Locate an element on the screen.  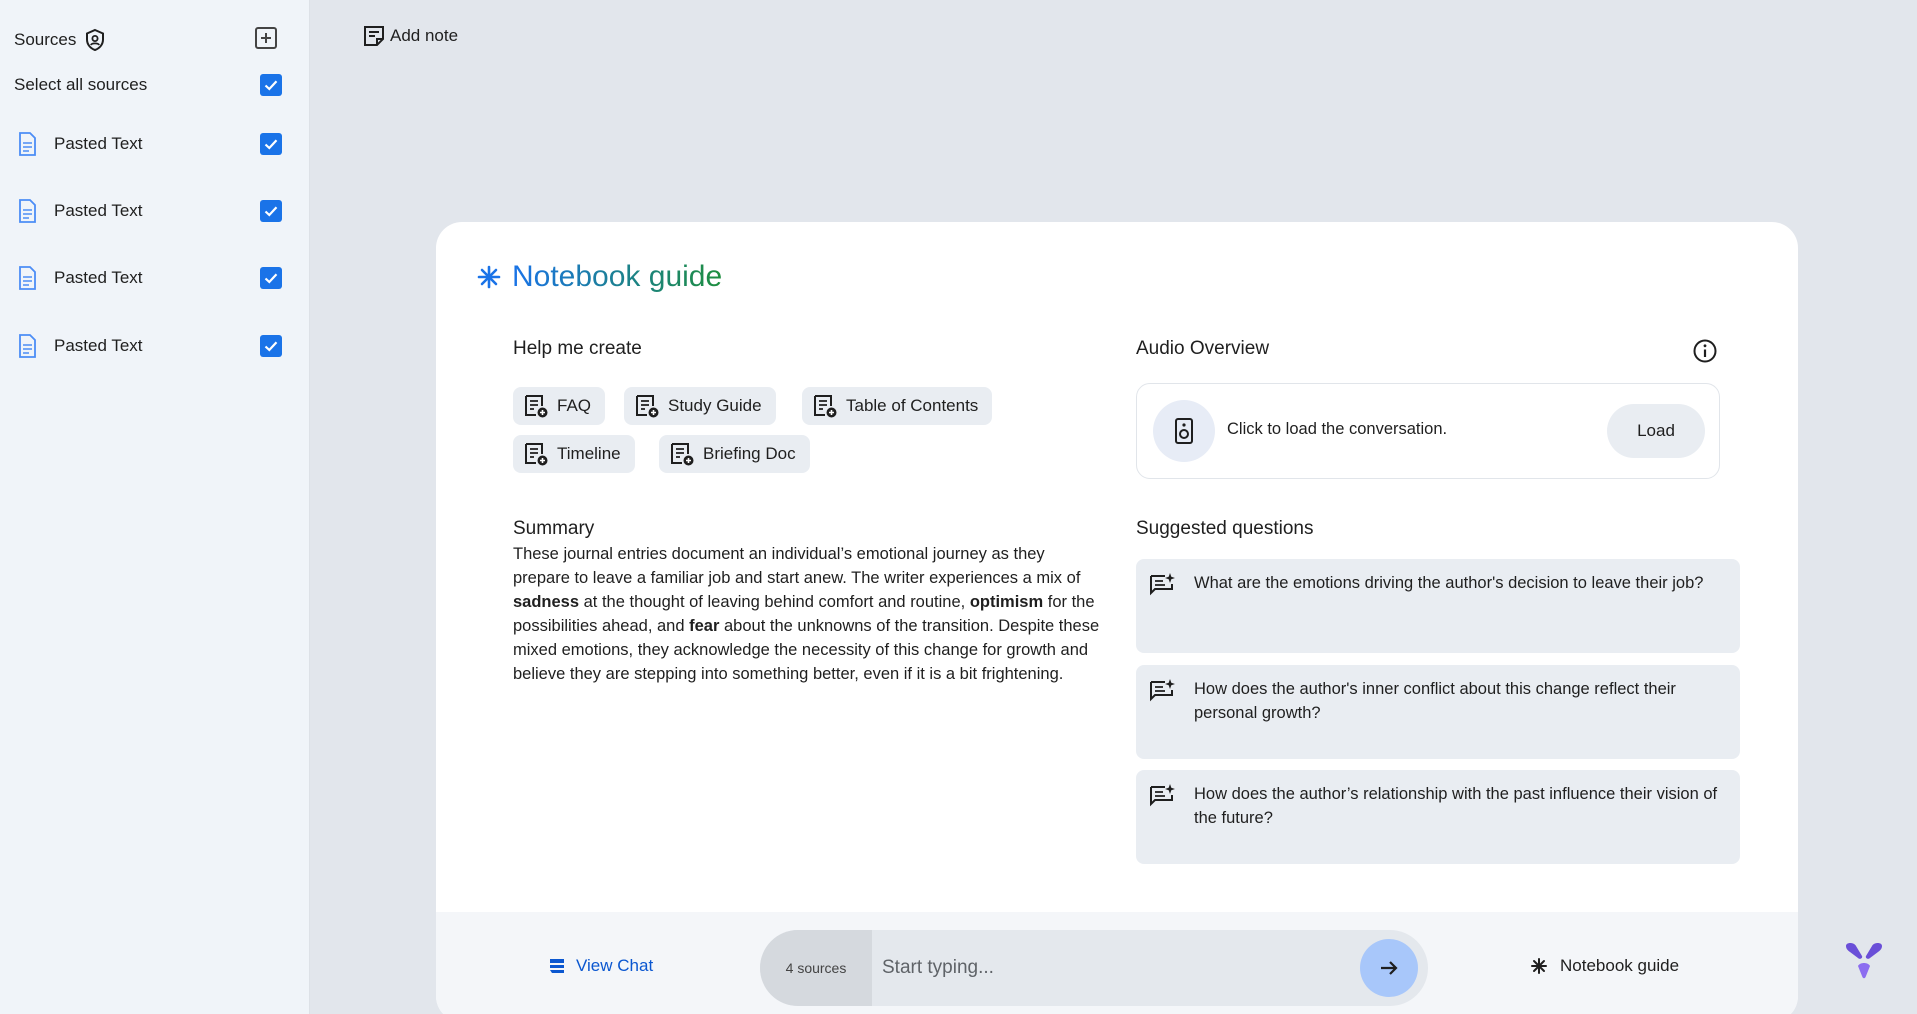
audio-overview-box: Click to load the conversation. Load is located at coordinates (1428, 431).